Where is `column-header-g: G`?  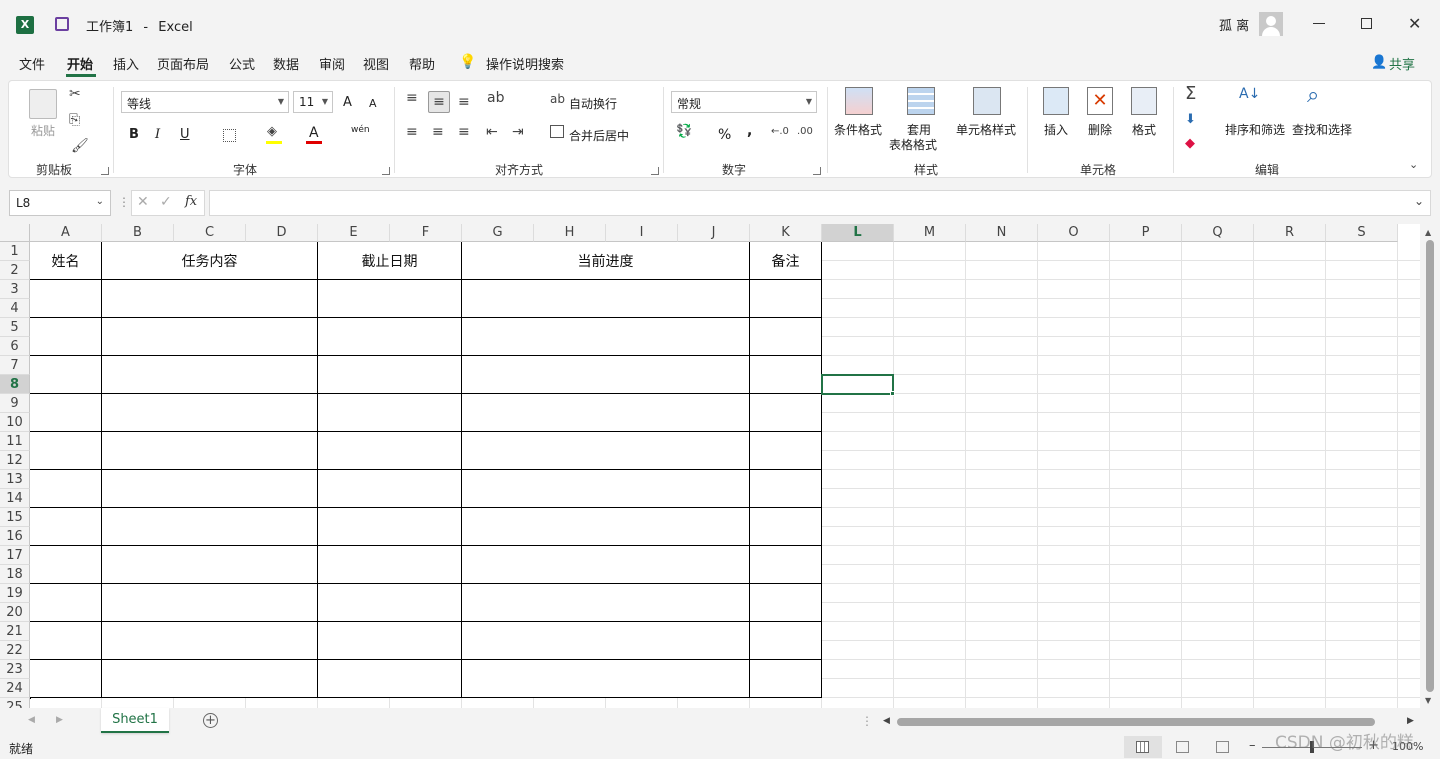
column-header-g: G is located at coordinates (498, 233).